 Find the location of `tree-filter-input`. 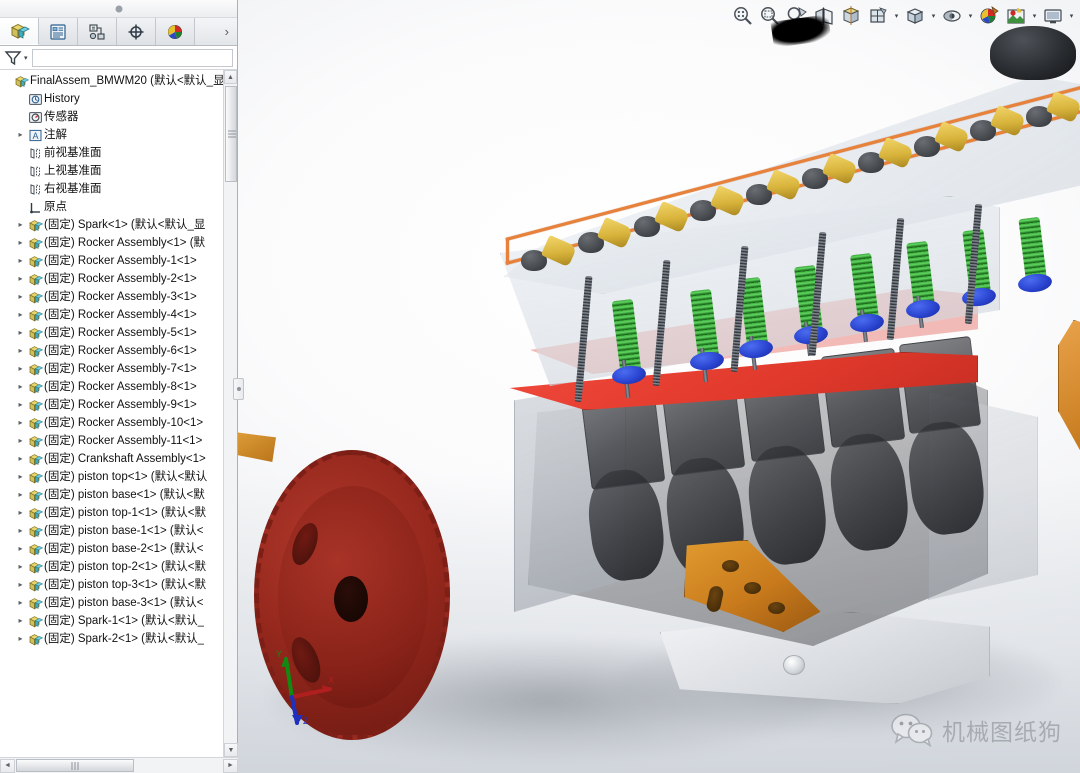

tree-filter-input is located at coordinates (132, 57).